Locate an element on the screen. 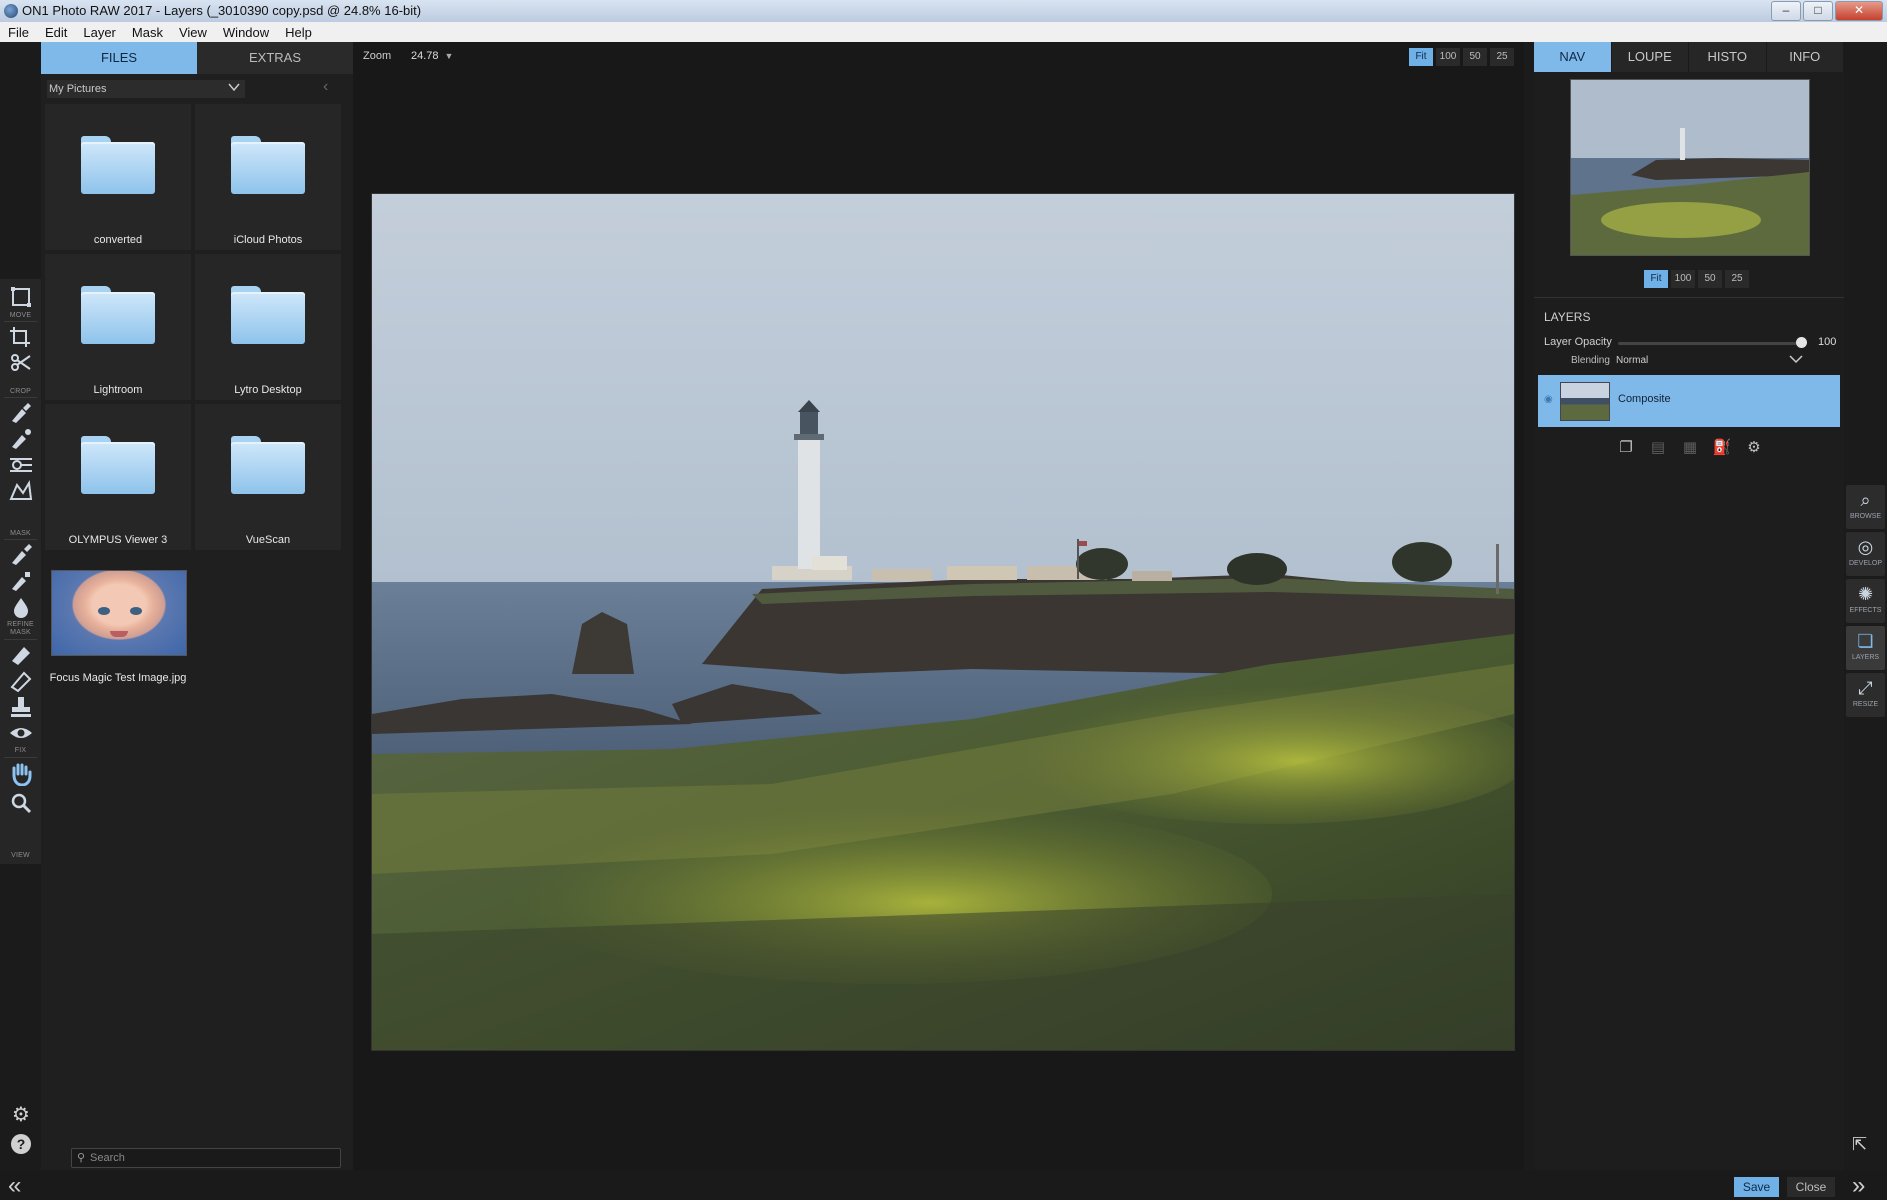 Image resolution: width=1887 pixels, height=1200 pixels. minimize-button: – is located at coordinates (1786, 11).